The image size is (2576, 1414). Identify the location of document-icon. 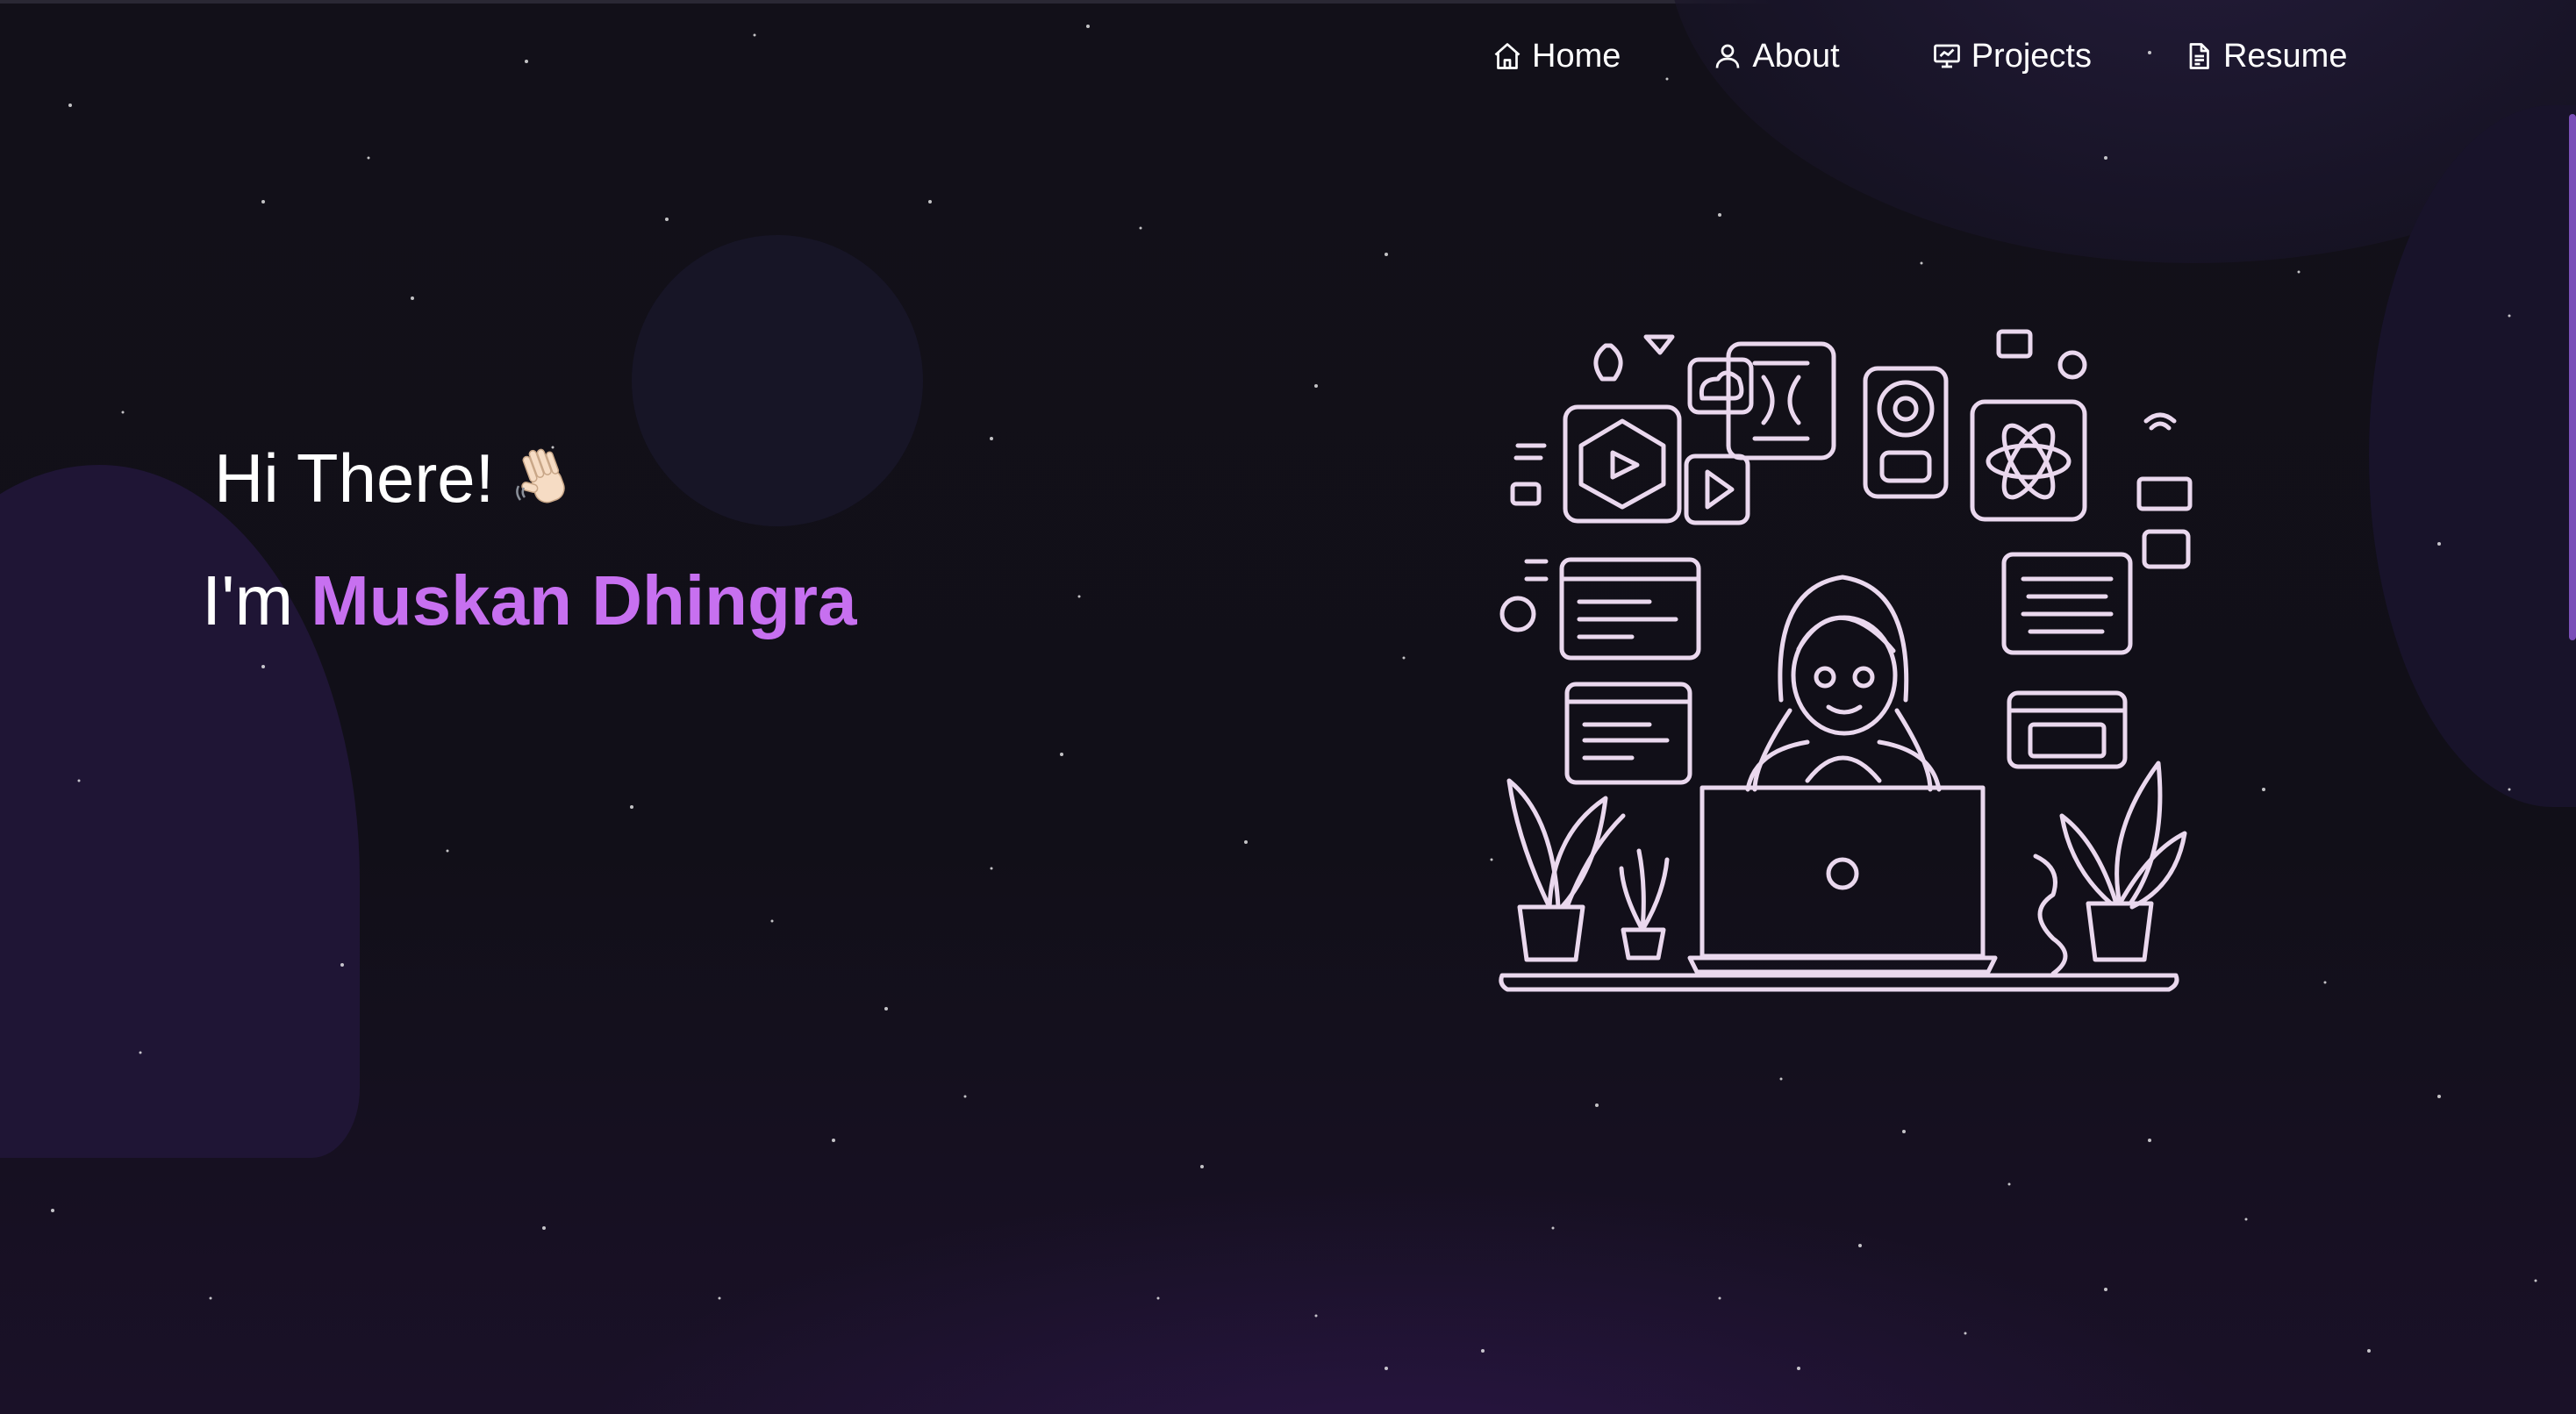
(2199, 56).